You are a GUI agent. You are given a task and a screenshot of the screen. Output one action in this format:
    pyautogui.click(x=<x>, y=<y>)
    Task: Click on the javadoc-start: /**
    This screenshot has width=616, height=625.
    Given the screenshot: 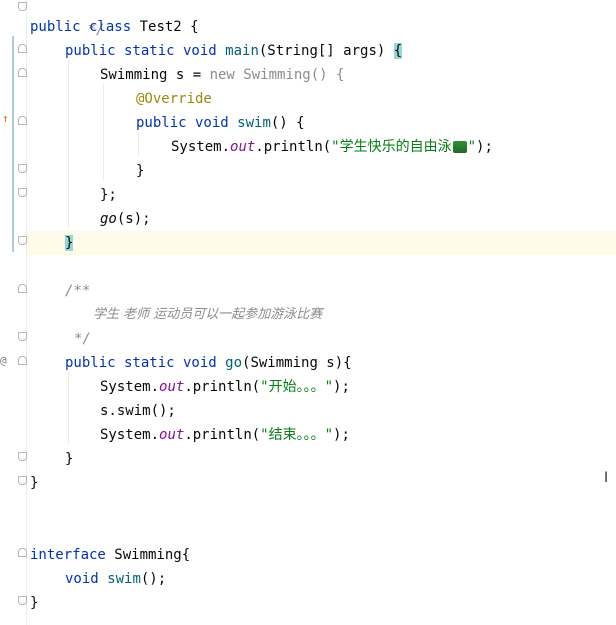 What is the action you would take?
    pyautogui.click(x=78, y=291)
    